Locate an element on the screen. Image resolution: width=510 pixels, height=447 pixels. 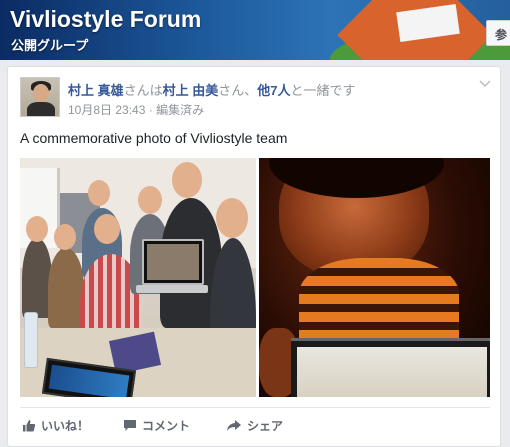
share-label: シェア is located at coordinates (265, 426).